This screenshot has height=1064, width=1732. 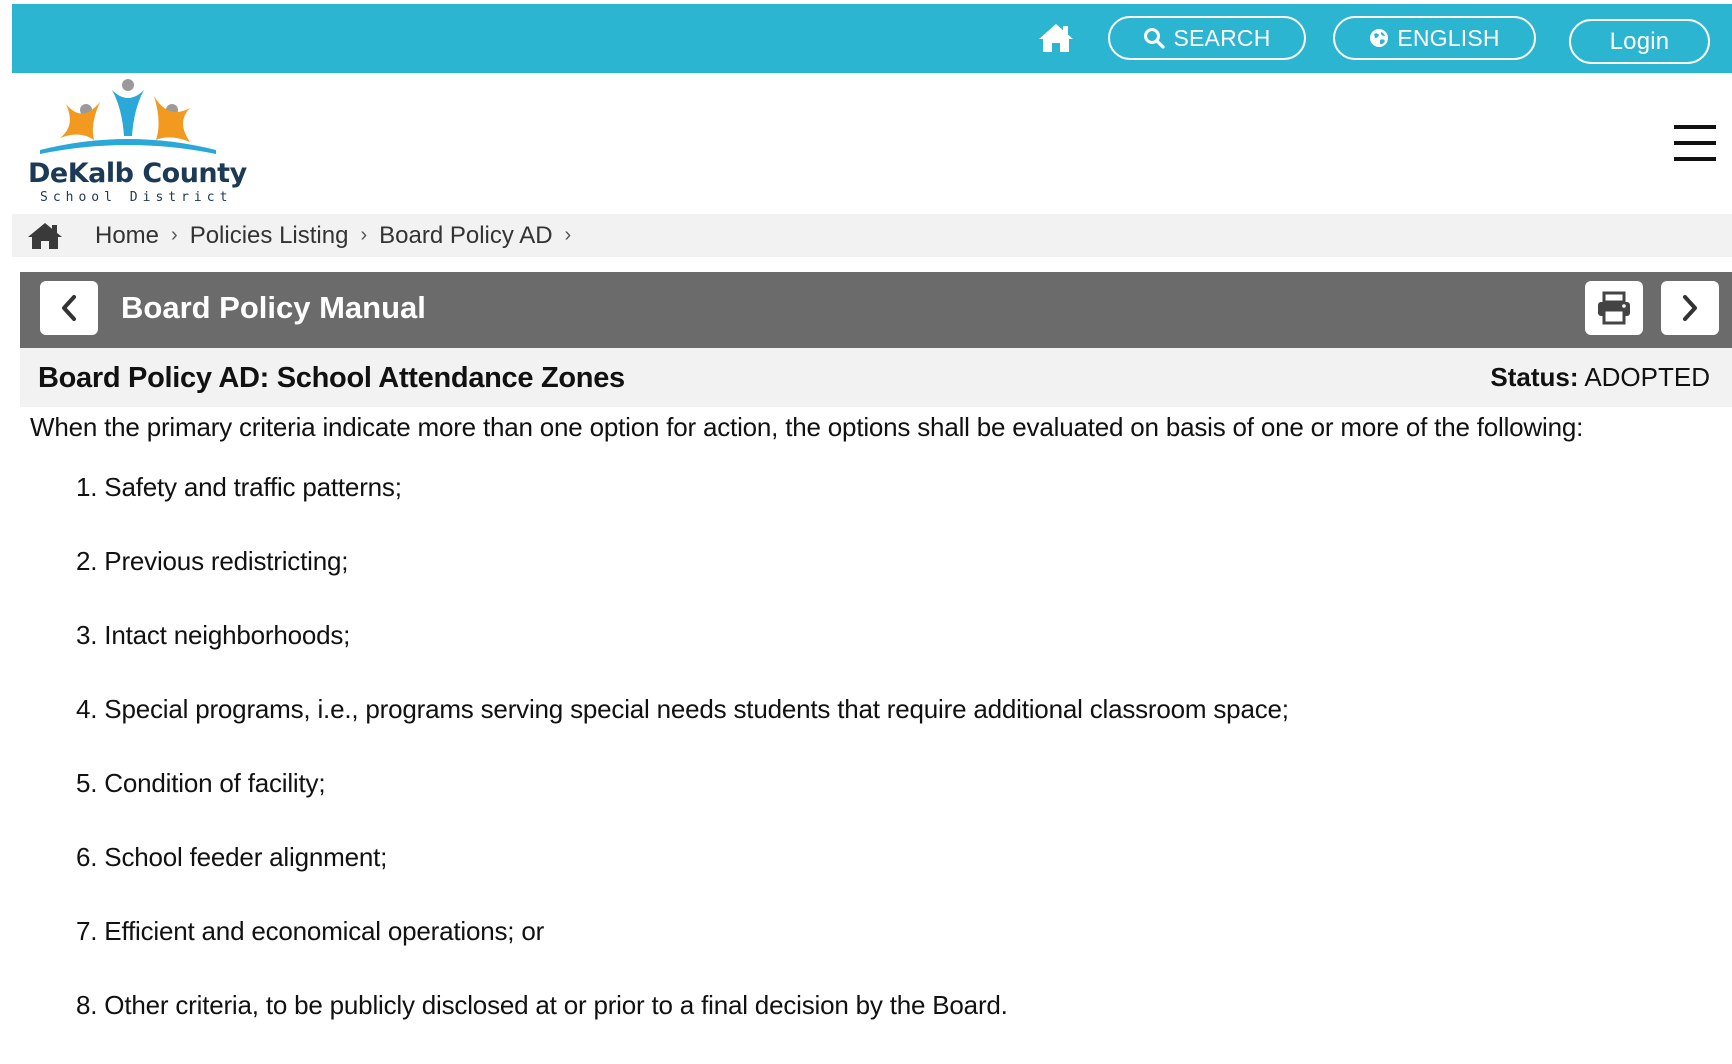 I want to click on breadcrumb-board-policy-ad: Board Policy AD, so click(x=465, y=236).